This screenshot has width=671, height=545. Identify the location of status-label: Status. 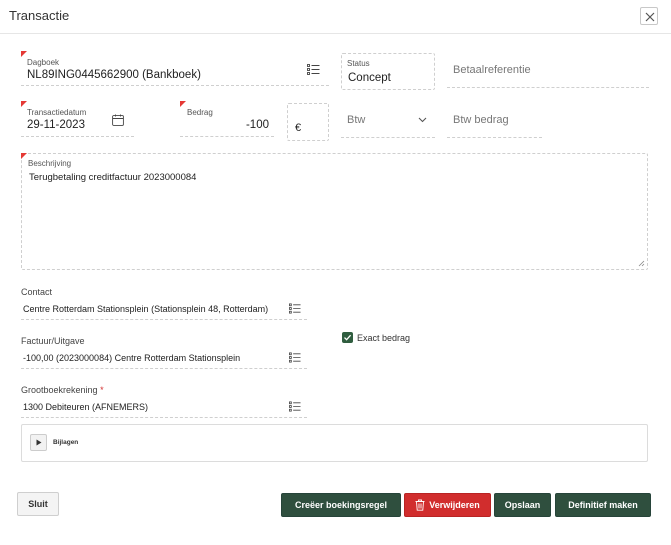
(358, 63).